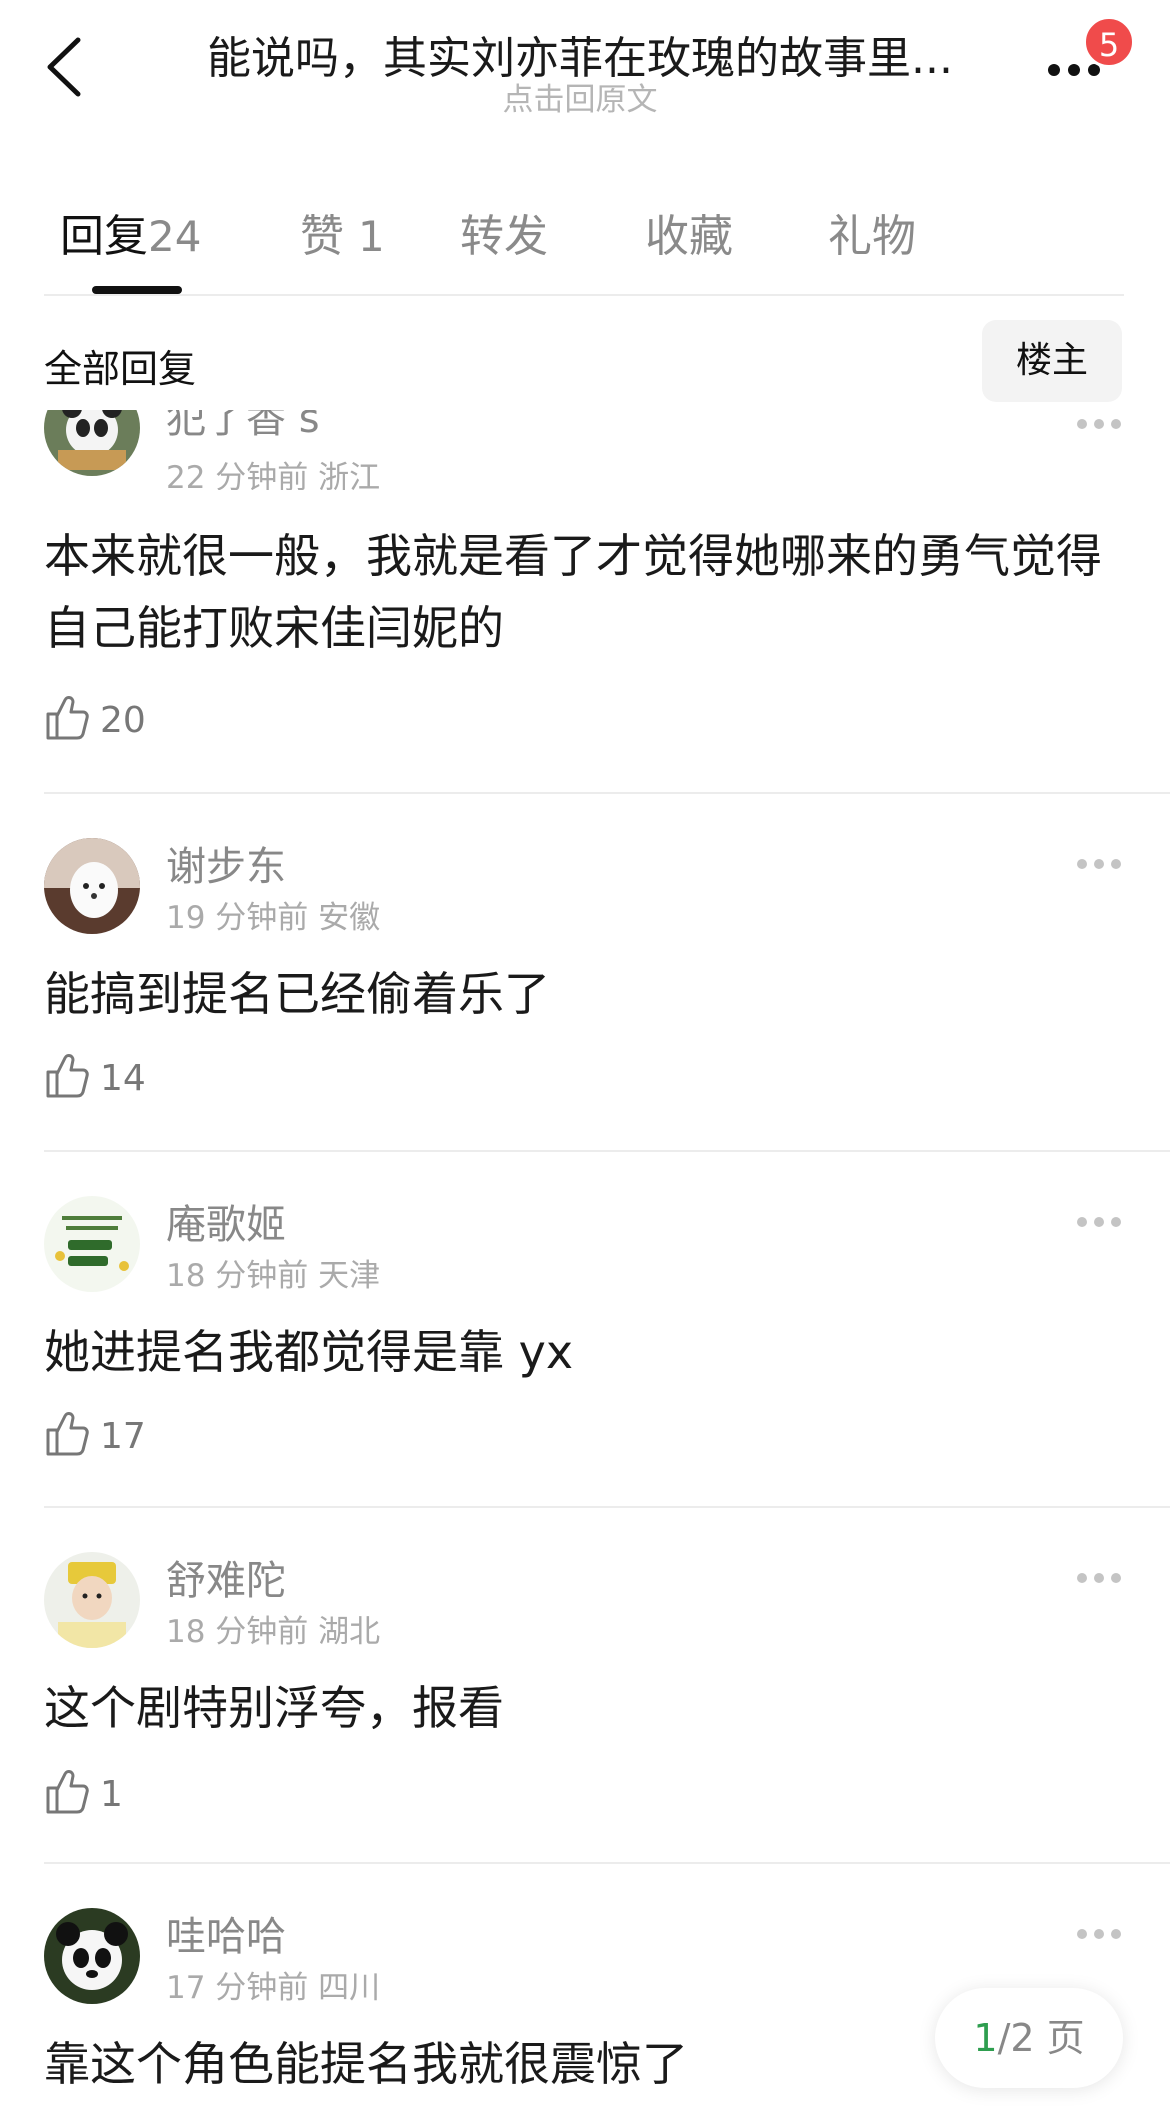  I want to click on comment-location: 湖北, so click(349, 1632).